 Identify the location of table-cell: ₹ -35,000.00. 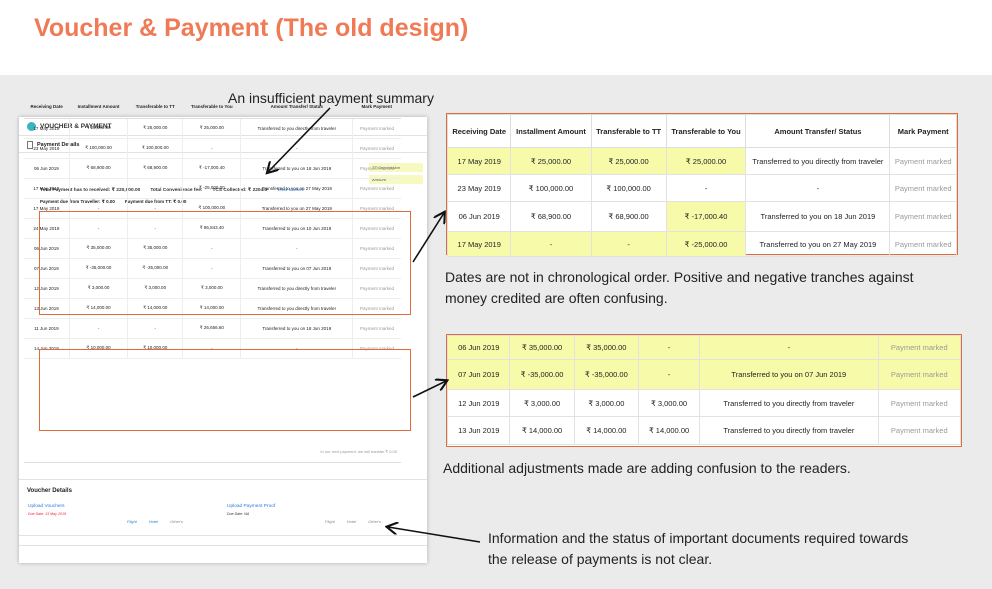
(606, 374).